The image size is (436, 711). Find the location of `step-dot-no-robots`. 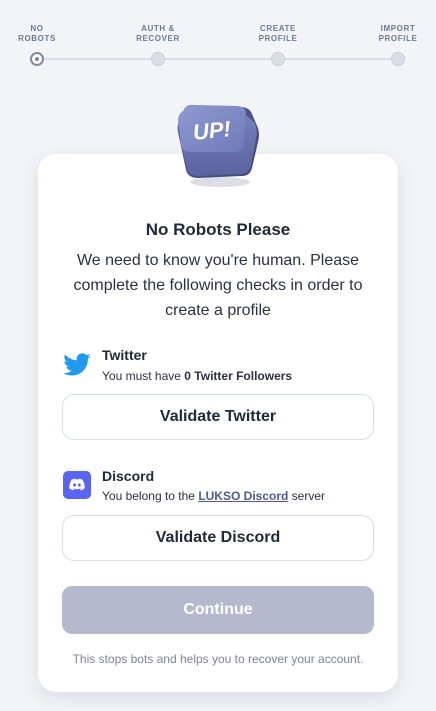

step-dot-no-robots is located at coordinates (37, 59).